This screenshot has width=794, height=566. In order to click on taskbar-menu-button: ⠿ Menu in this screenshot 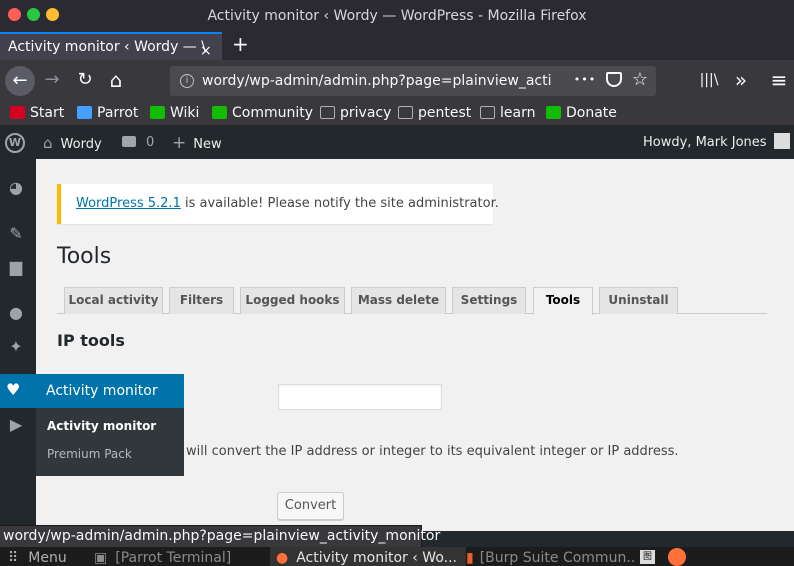, I will do `click(37, 556)`.